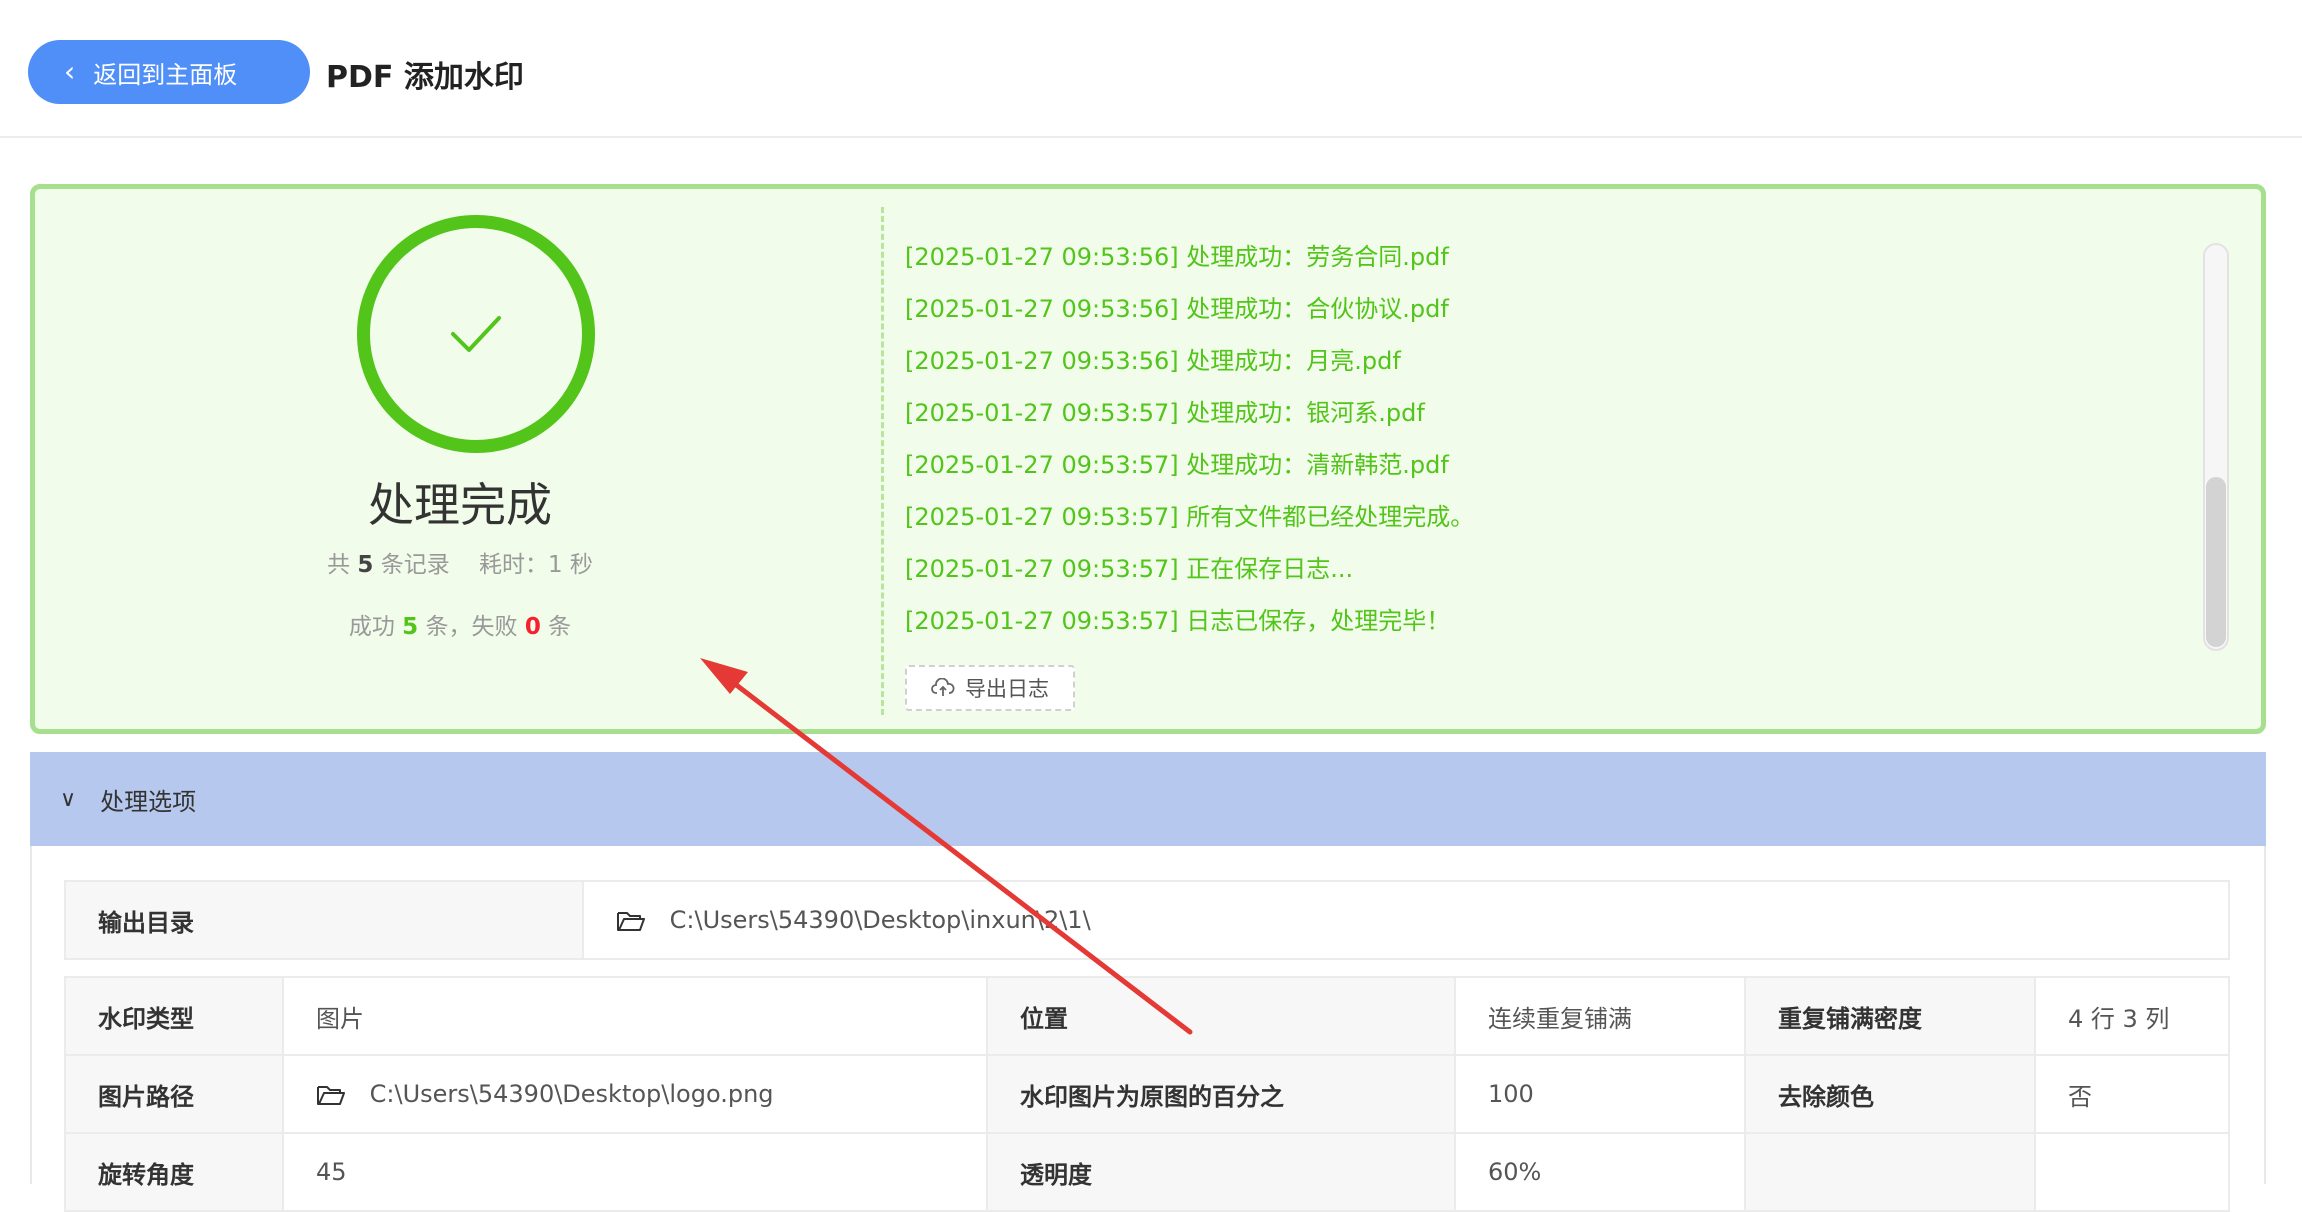  I want to click on option-key: 位置, so click(1221, 1016).